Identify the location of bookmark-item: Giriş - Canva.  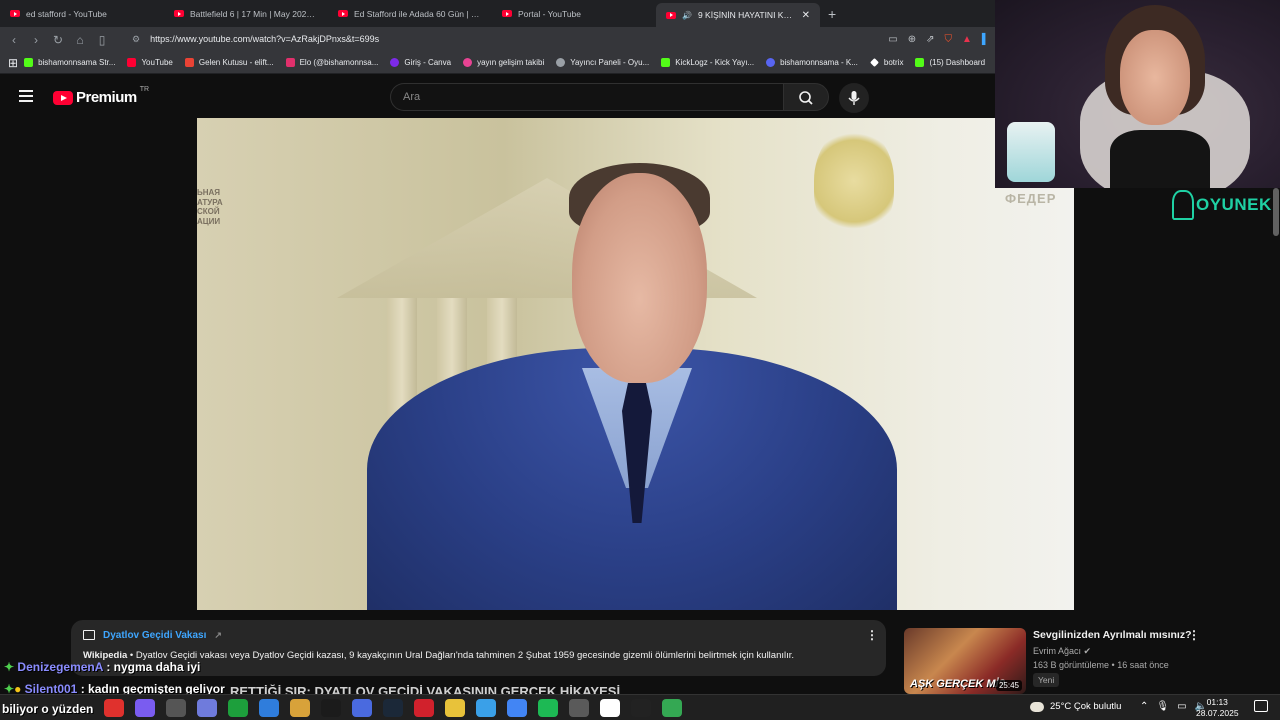
(420, 62).